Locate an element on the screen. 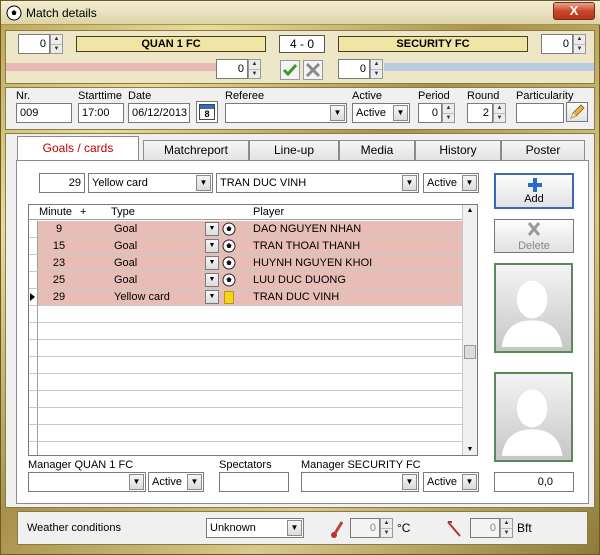 The height and width of the screenshot is (555, 600). rating-input: 0,0 is located at coordinates (534, 482).